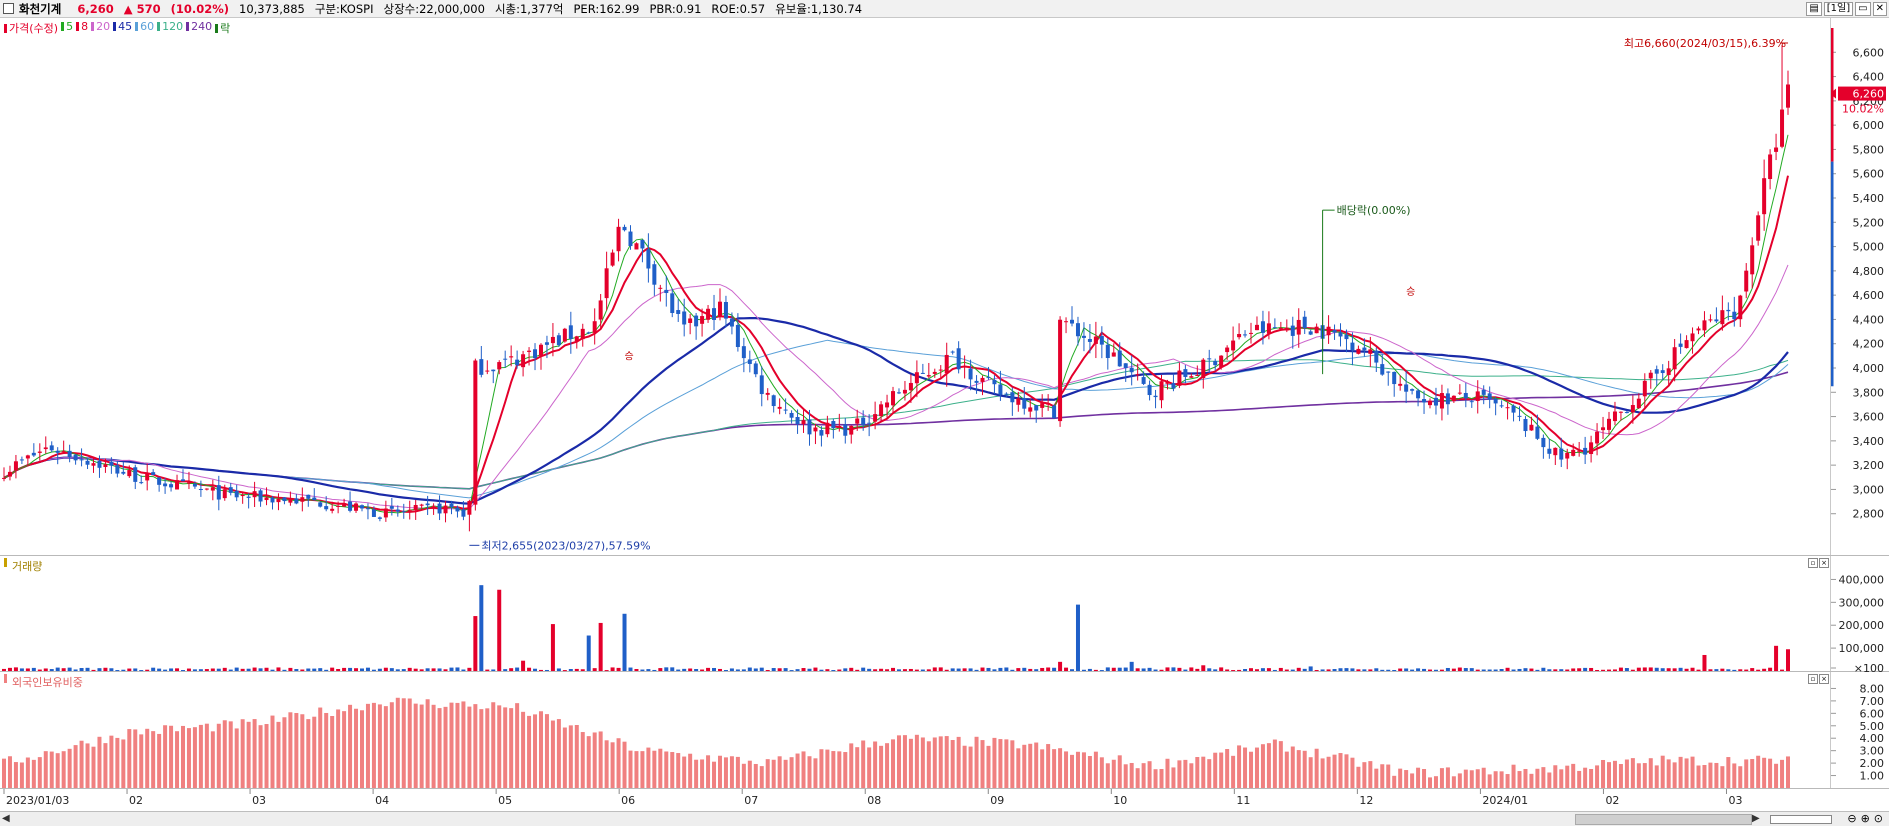 The height and width of the screenshot is (826, 1889). What do you see at coordinates (943, 622) in the screenshot?
I see `volume-chart: 400,000 300,000 200,000 100,000 ×100` at bounding box center [943, 622].